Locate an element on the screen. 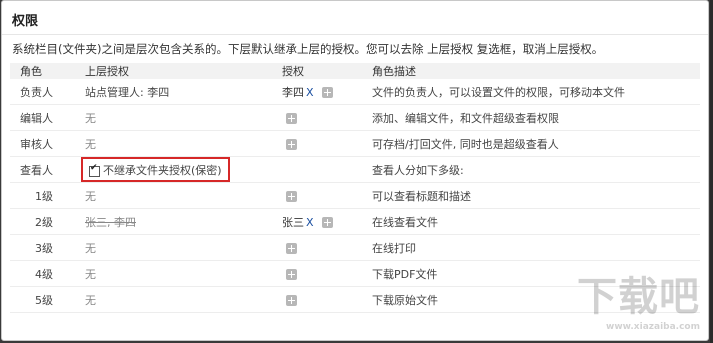 This screenshot has height=343, width=713. dialog-title: 权限 is located at coordinates (25, 21).